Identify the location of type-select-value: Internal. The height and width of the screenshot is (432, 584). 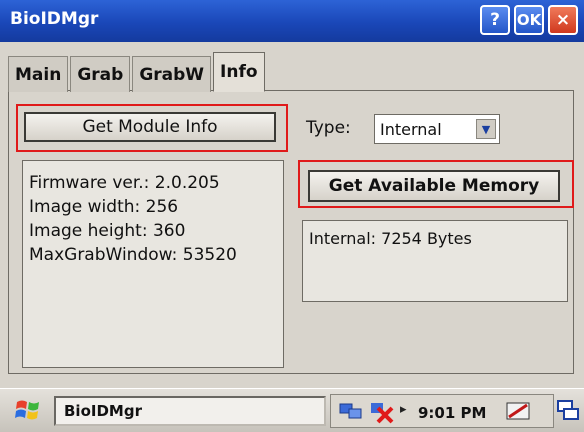
(411, 129).